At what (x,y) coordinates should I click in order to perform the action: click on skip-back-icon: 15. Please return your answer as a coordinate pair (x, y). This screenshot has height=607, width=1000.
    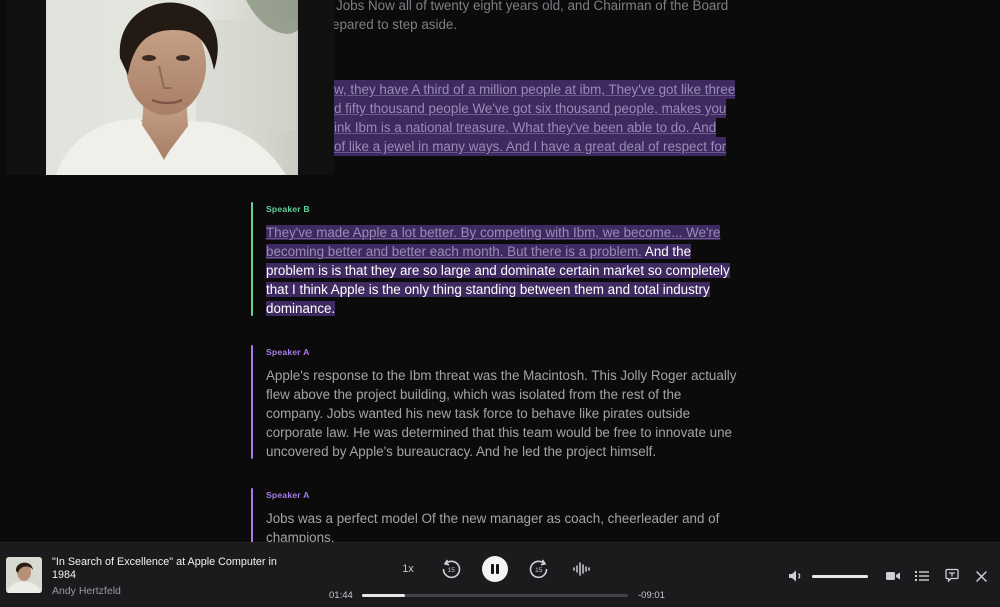
    Looking at the image, I should click on (451, 569).